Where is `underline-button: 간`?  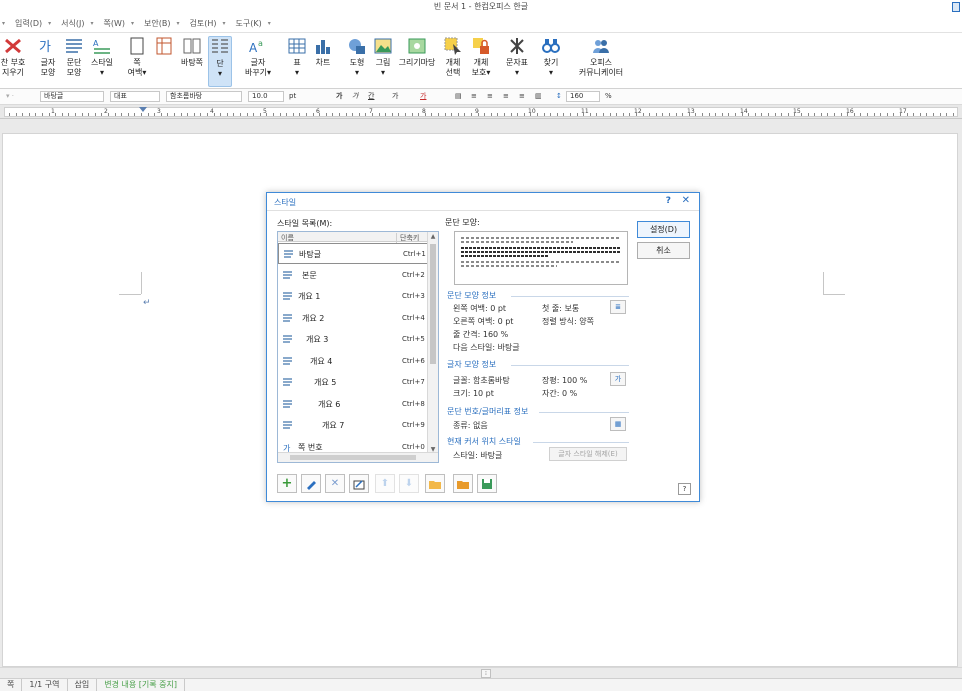
underline-button: 간 is located at coordinates (371, 96).